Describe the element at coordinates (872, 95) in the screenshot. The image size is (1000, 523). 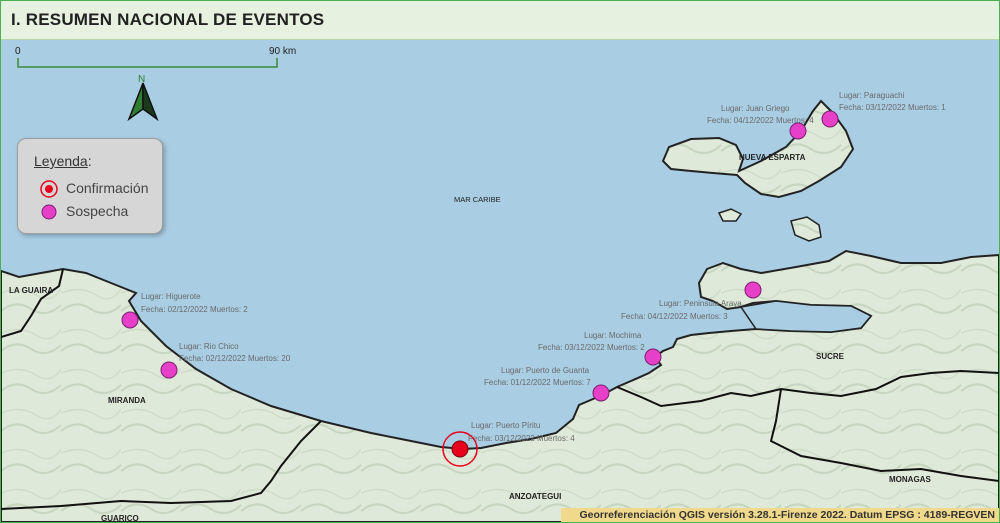
I see `event-label-lugar: Lugar: Paraguachi` at that location.